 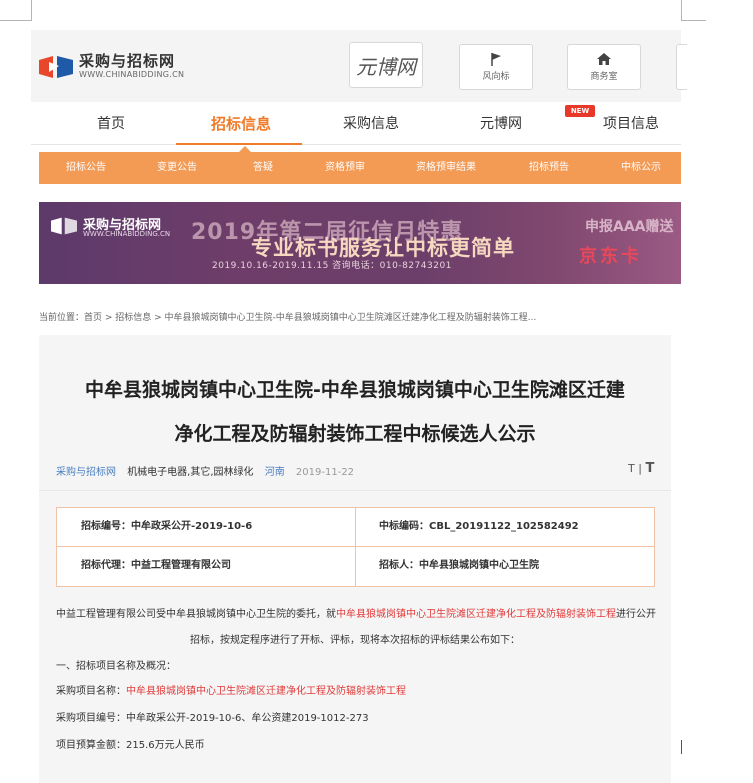 What do you see at coordinates (156, 565) in the screenshot?
I see `bid-agent: 招标代理：中益工程管理有限公司` at bounding box center [156, 565].